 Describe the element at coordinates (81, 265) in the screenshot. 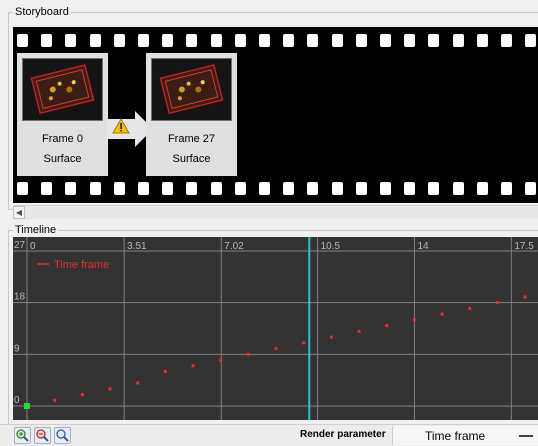

I see `legend-label: Time frame` at that location.